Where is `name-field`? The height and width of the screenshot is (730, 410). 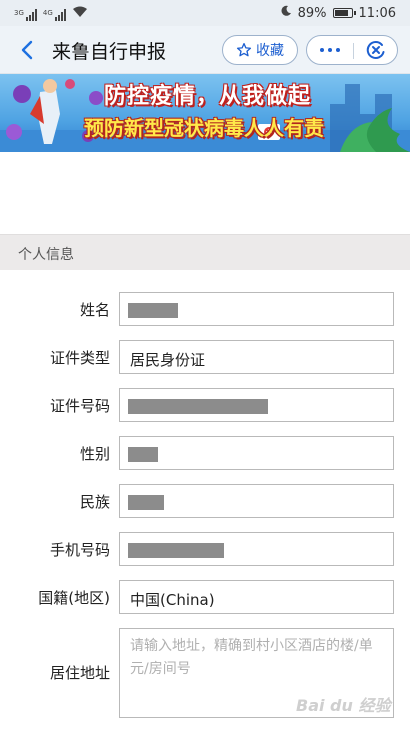
name-field is located at coordinates (256, 309).